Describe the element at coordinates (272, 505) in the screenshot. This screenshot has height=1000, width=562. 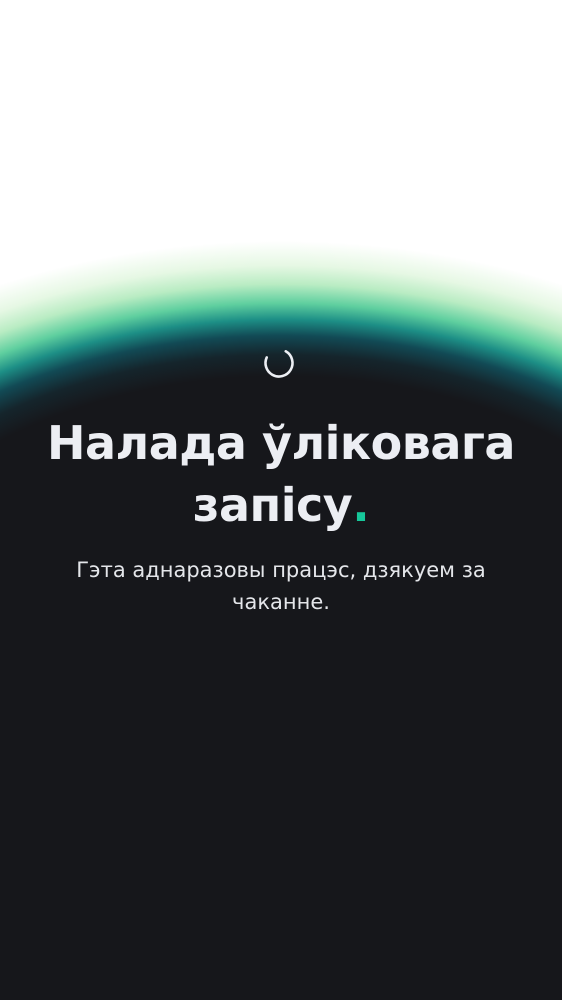
I see `page-title-line2: запісу` at that location.